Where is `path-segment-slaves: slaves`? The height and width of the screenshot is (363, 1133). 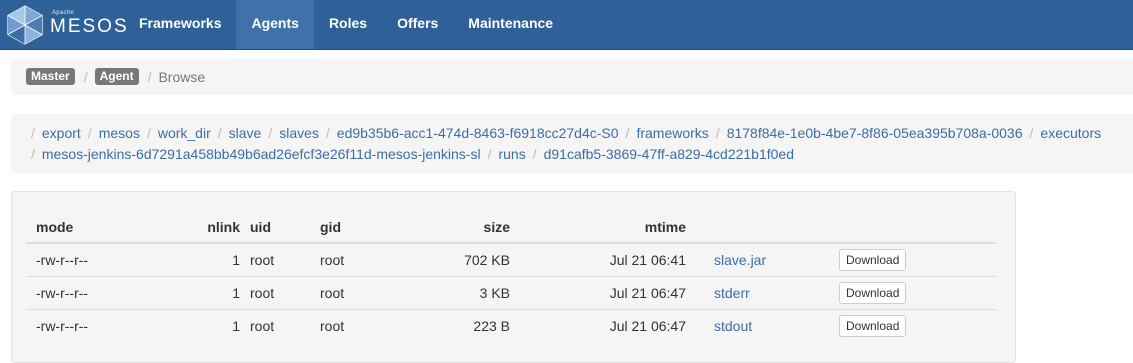 path-segment-slaves: slaves is located at coordinates (299, 133).